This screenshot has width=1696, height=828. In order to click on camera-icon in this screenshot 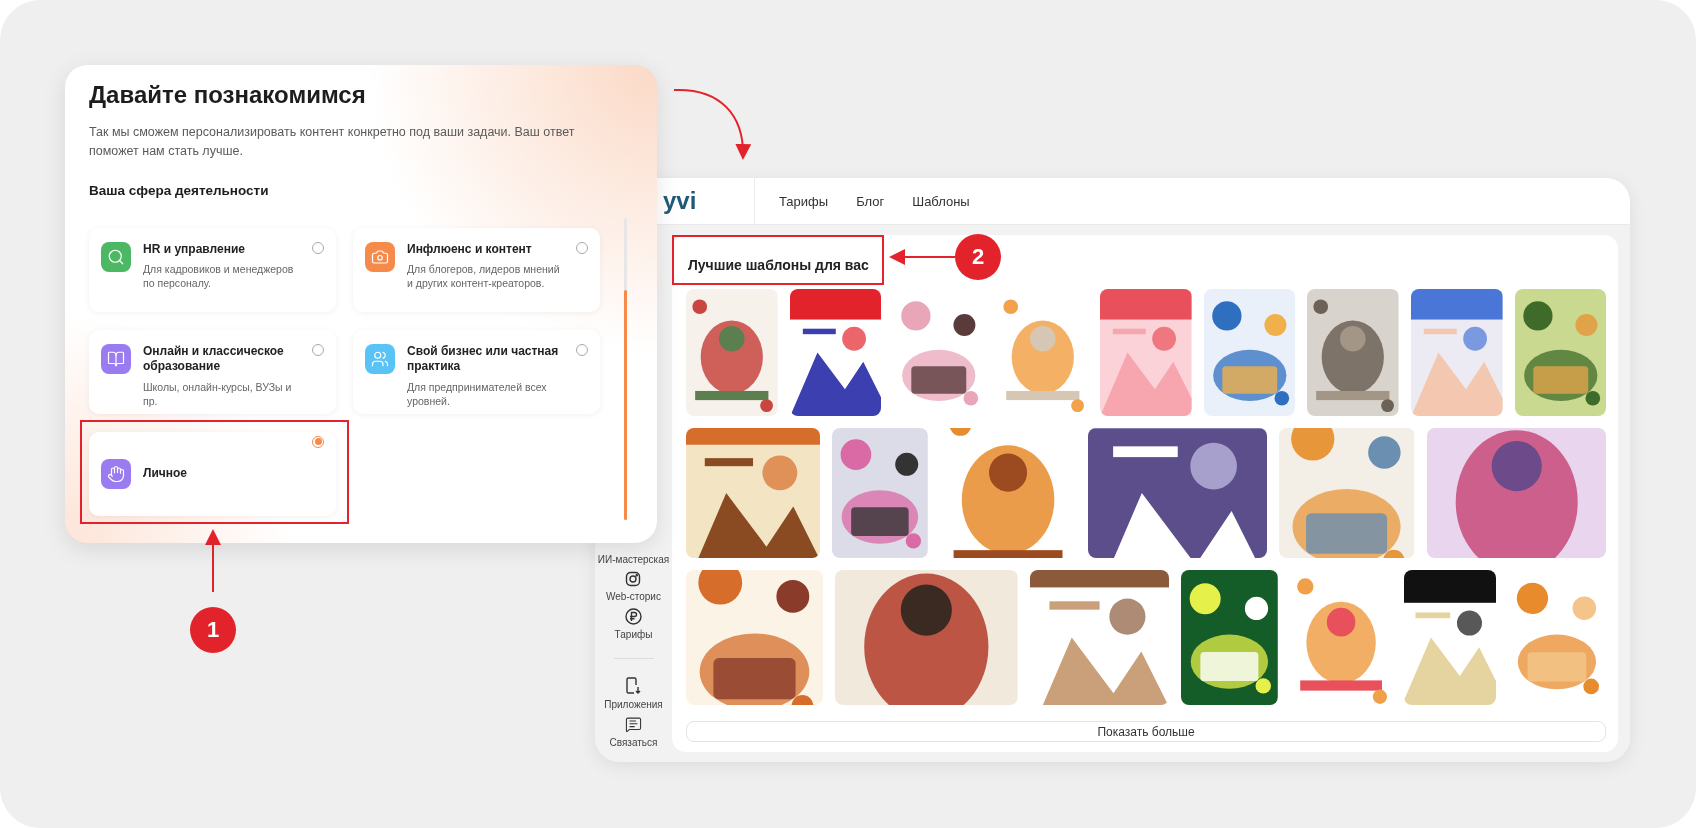, I will do `click(380, 256)`.